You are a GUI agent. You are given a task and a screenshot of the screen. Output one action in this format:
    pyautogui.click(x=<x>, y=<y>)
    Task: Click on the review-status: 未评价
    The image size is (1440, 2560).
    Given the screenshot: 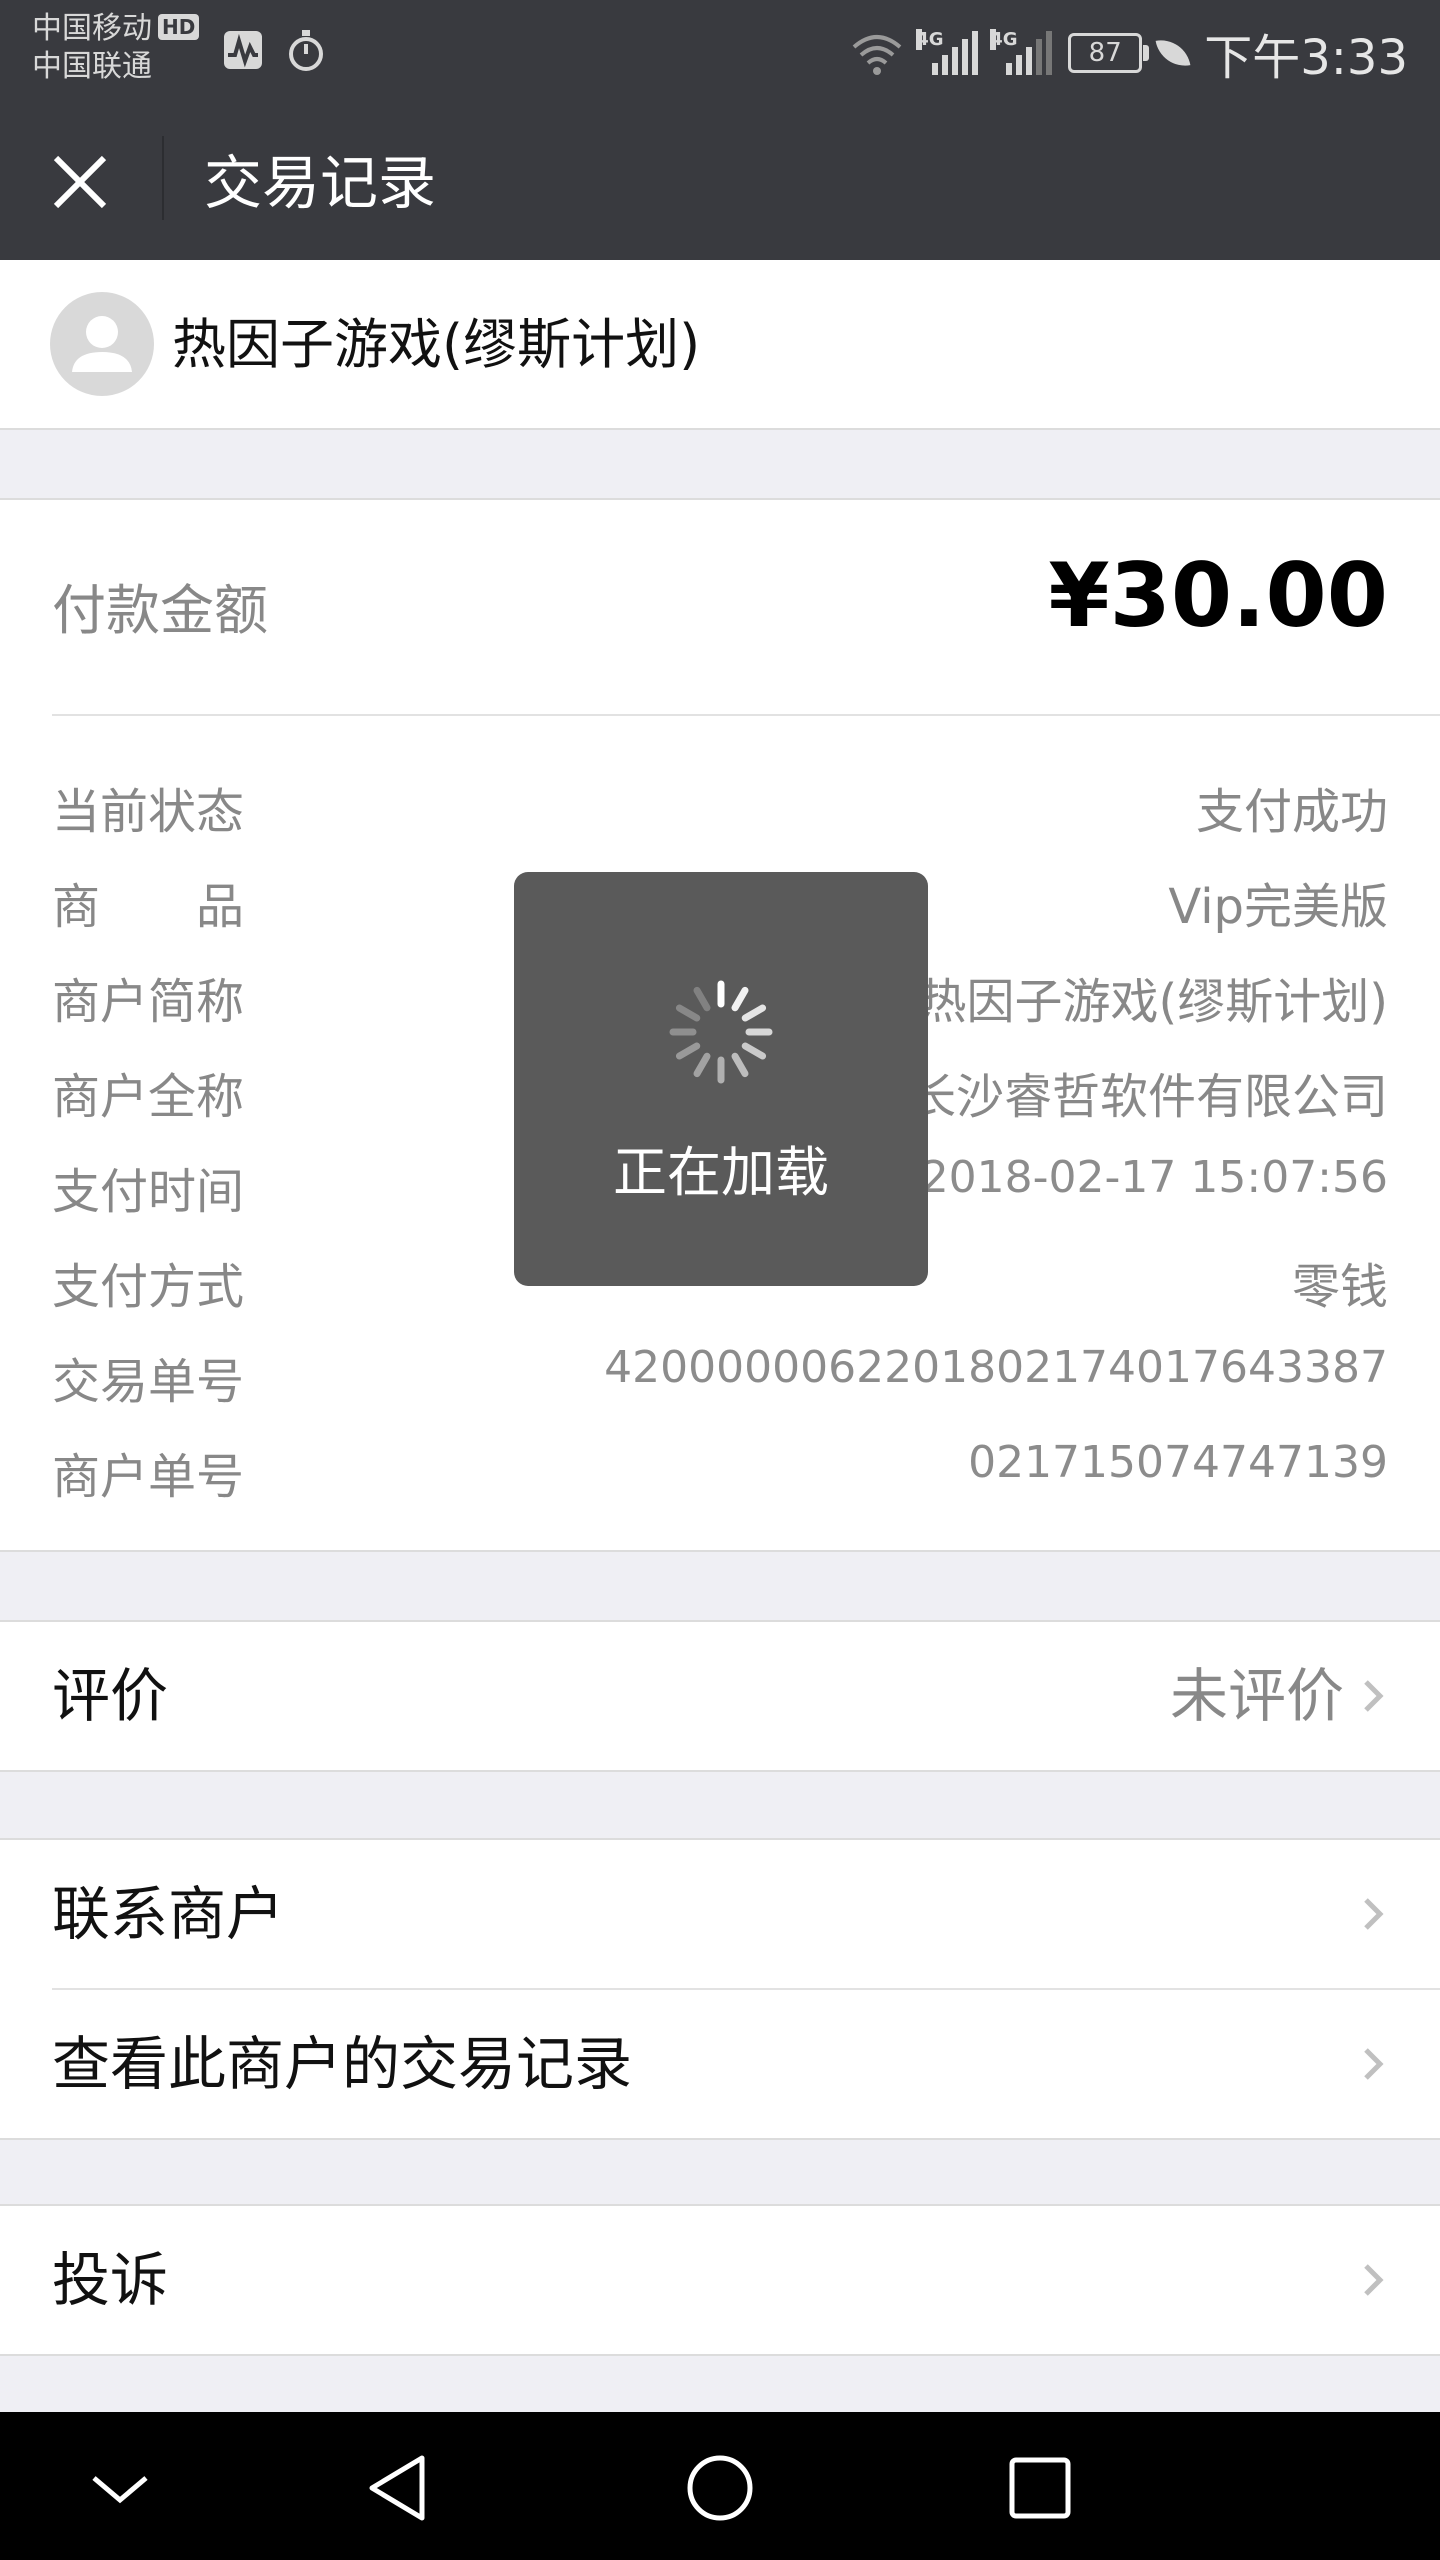 What is the action you would take?
    pyautogui.click(x=1256, y=1696)
    